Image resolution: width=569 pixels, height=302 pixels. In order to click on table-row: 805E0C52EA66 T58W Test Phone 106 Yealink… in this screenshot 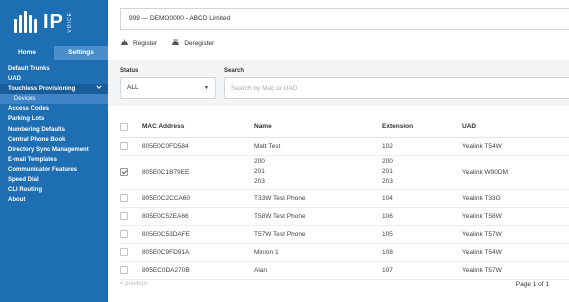, I will do `click(344, 216)`.